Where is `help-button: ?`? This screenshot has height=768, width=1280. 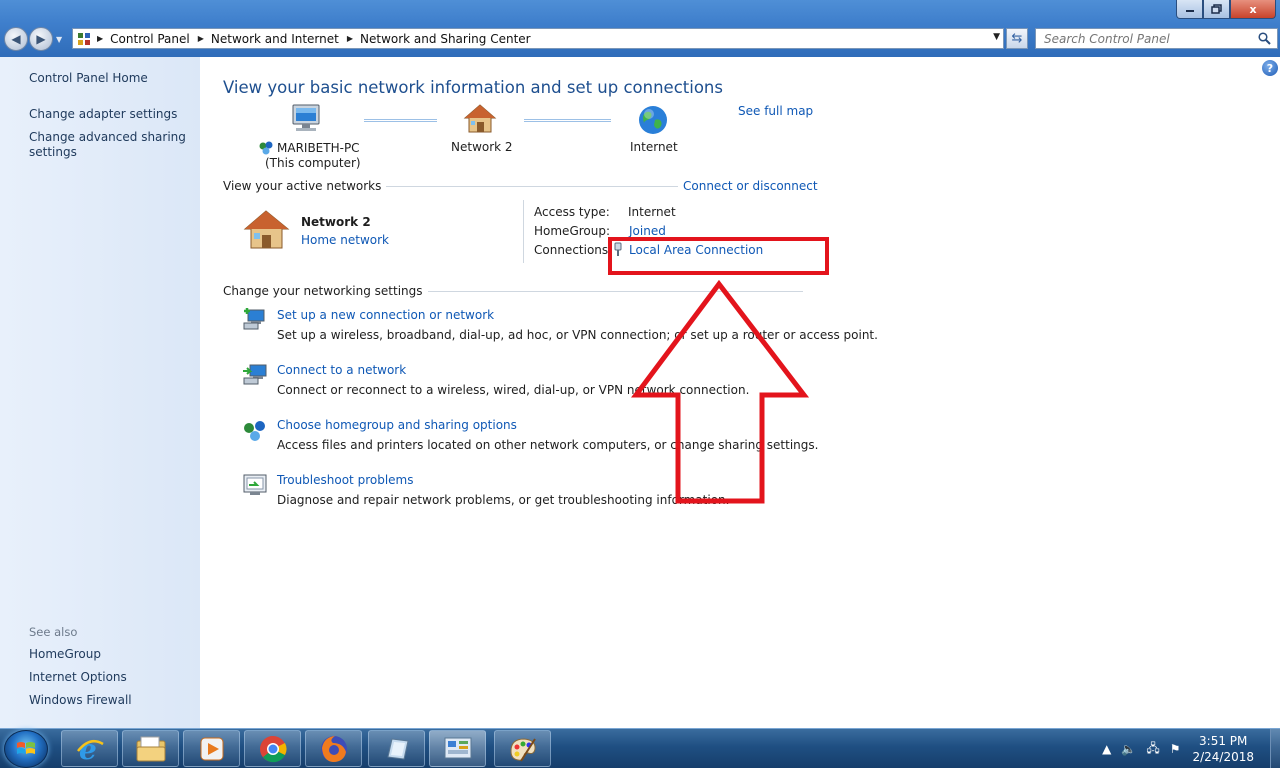
help-button: ? is located at coordinates (1270, 68).